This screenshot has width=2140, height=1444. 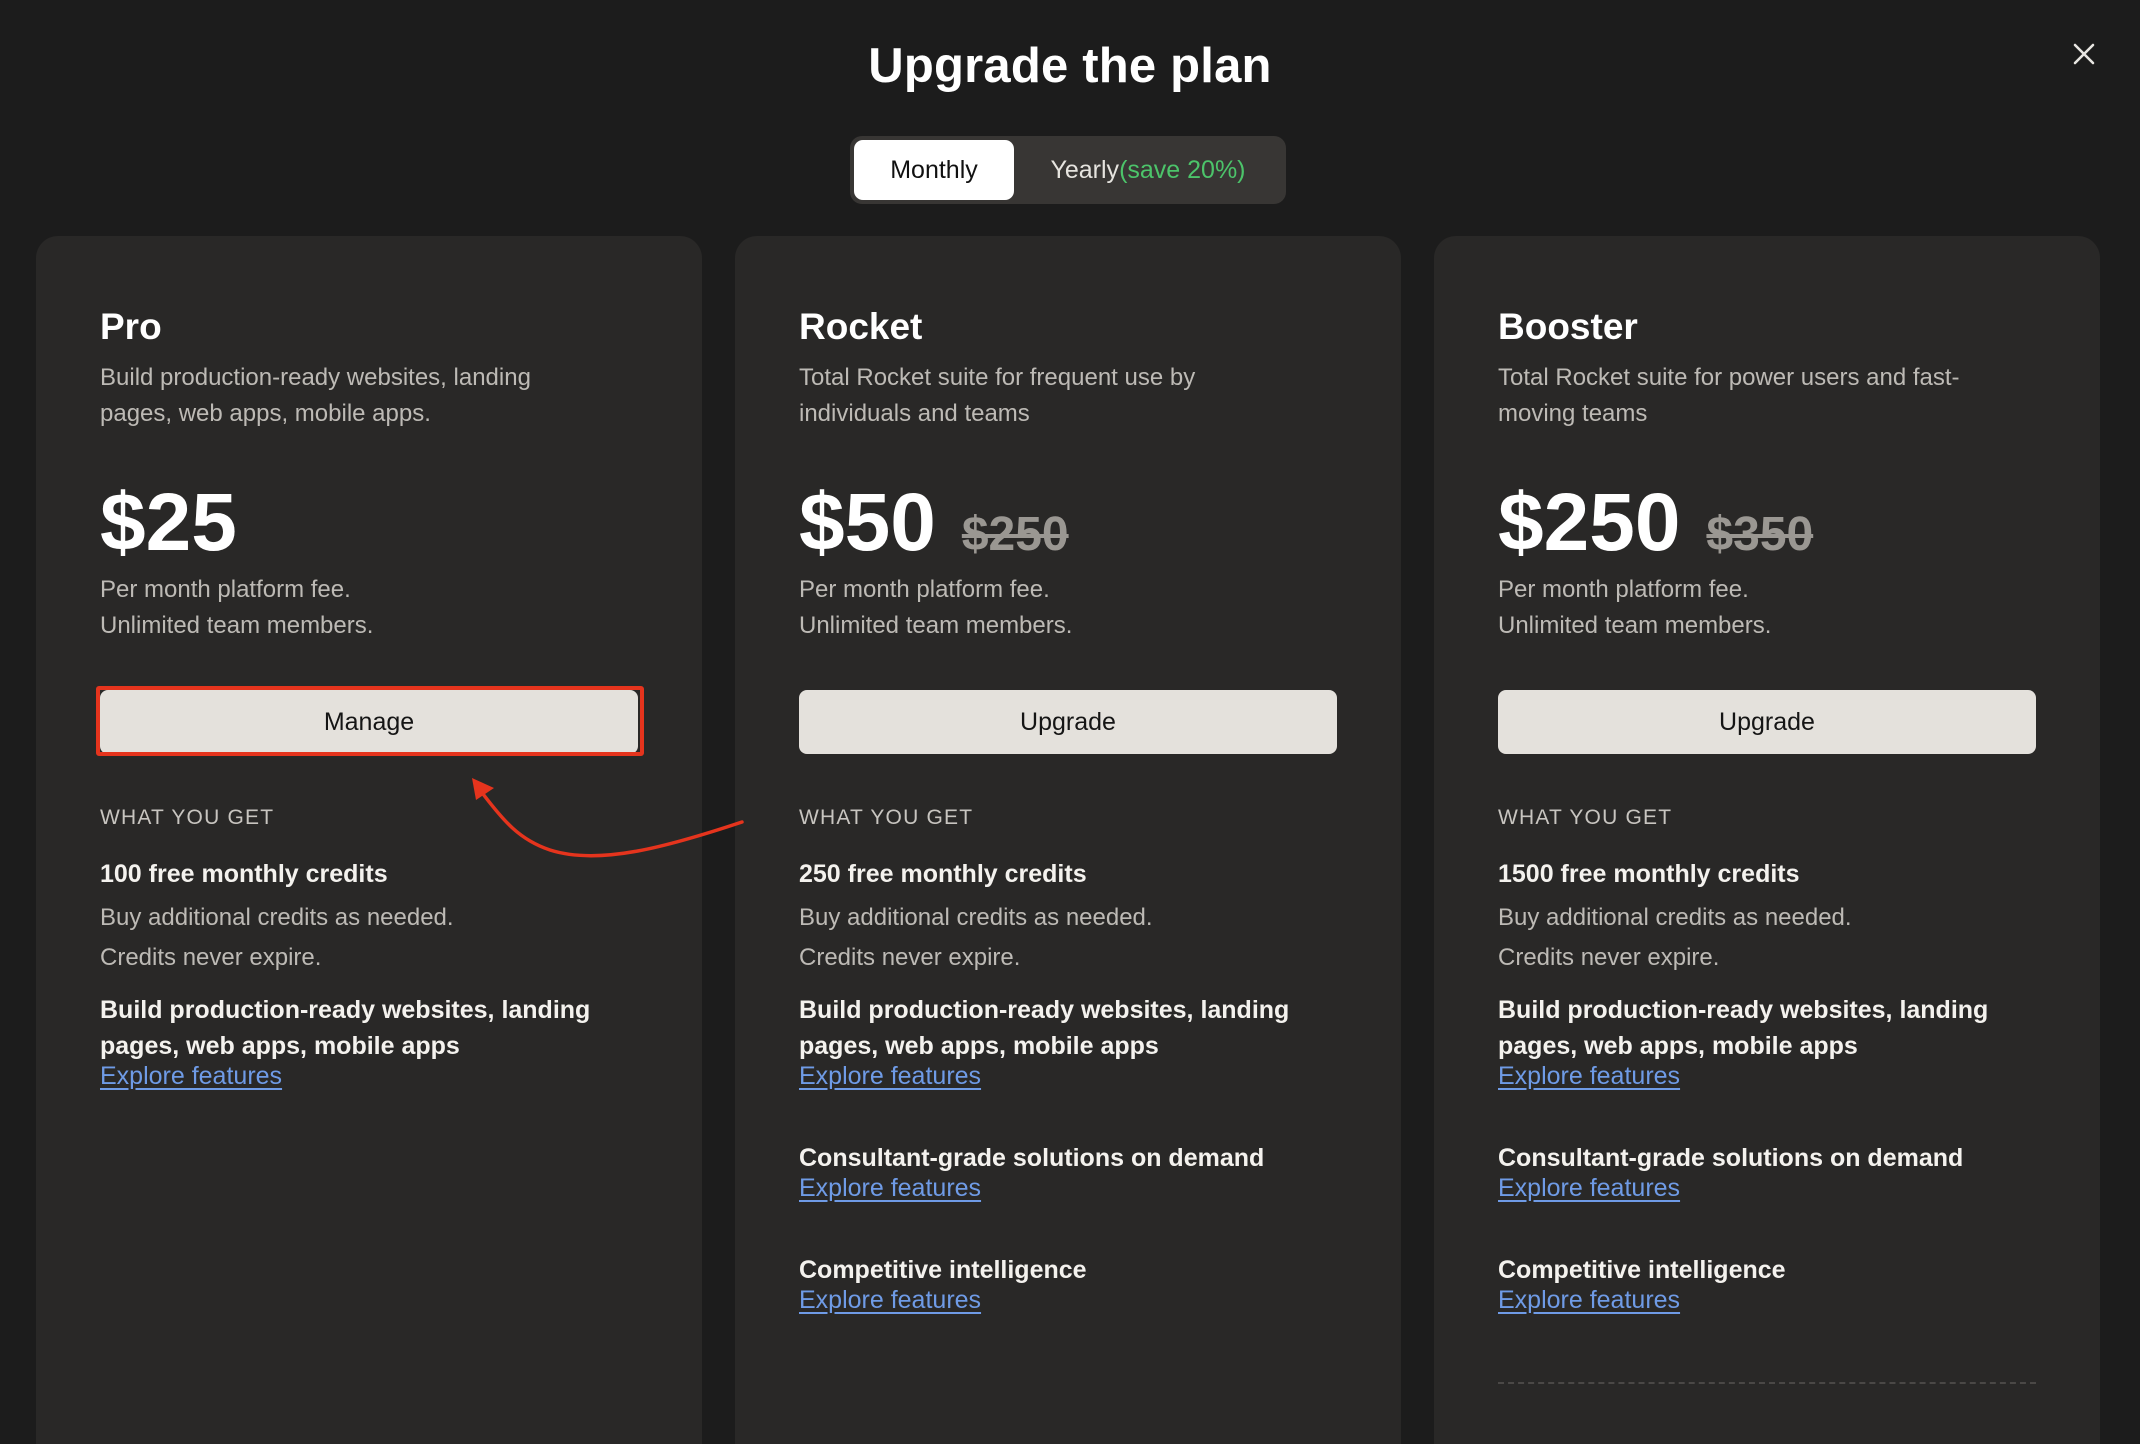 I want to click on annotation-arrow-icon, so click(x=608, y=818).